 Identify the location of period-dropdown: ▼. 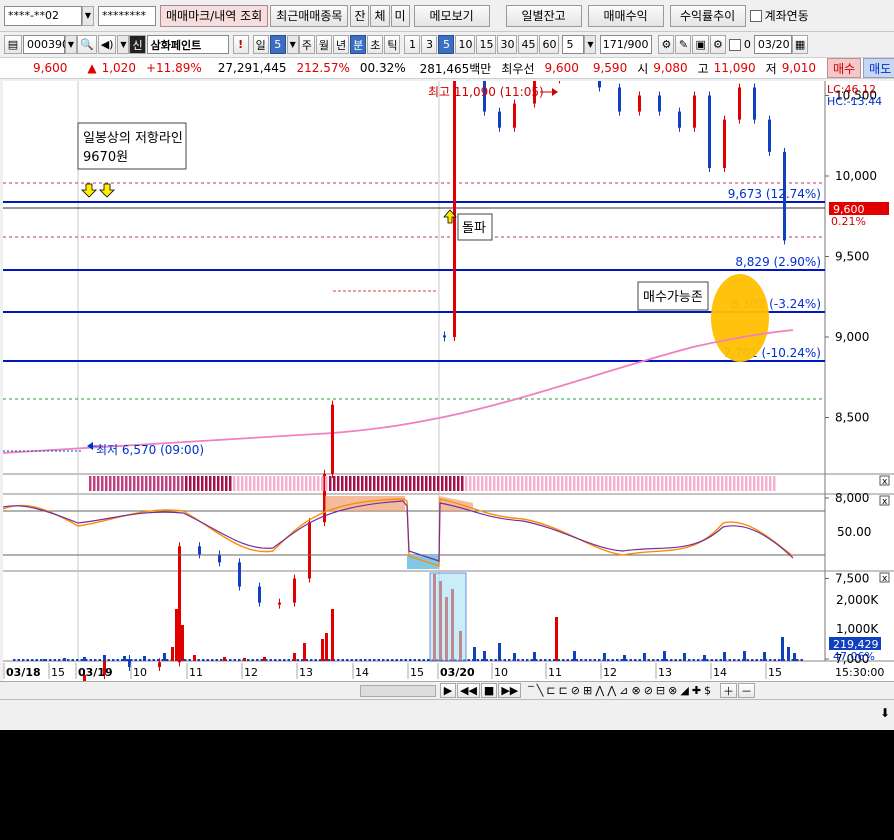
(292, 44).